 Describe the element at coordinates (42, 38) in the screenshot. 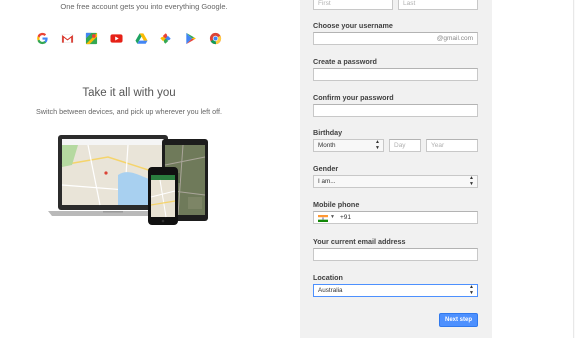

I see `google-icon` at that location.